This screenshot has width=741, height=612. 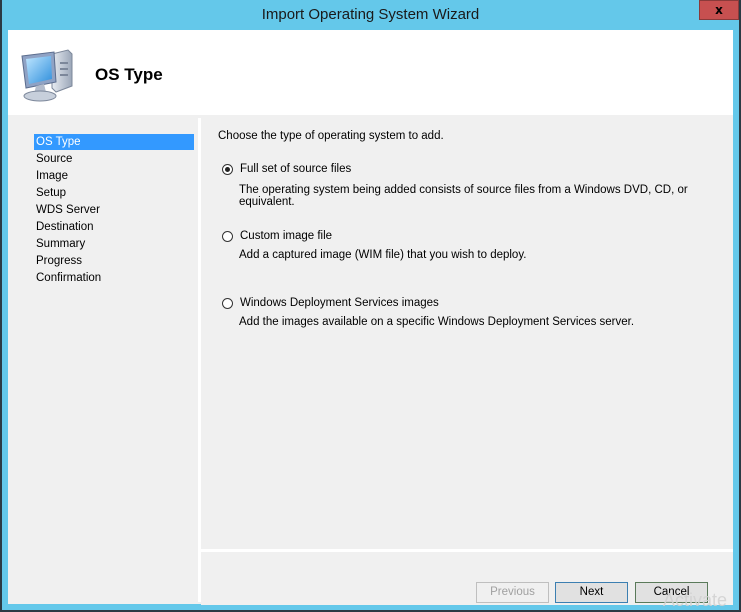 What do you see at coordinates (339, 303) in the screenshot?
I see `option-label: Windows Deployment Services images` at bounding box center [339, 303].